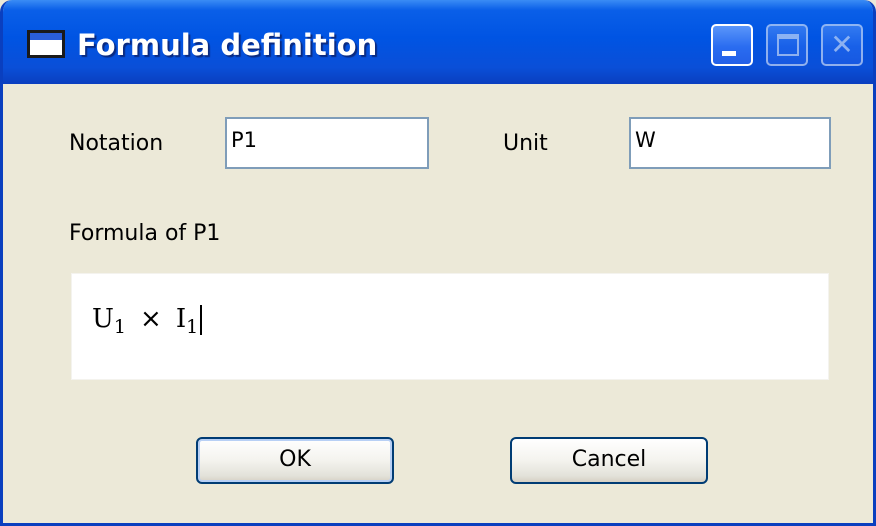  I want to click on ok-button: OK, so click(295, 460).